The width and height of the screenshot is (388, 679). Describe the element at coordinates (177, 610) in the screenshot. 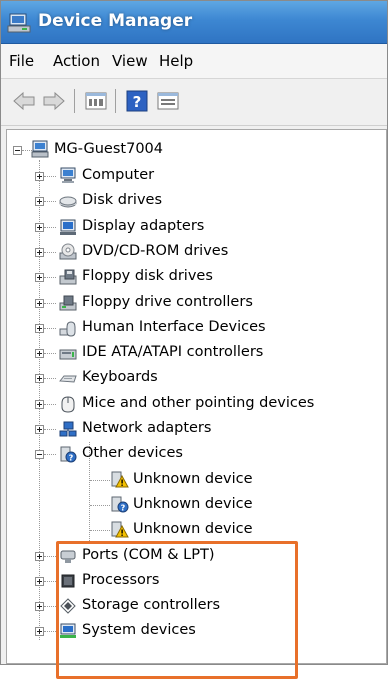

I see `highlight-other-devices` at that location.